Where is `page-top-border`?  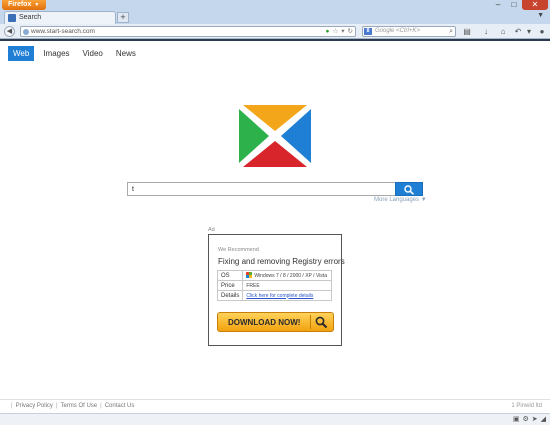 page-top-border is located at coordinates (275, 40).